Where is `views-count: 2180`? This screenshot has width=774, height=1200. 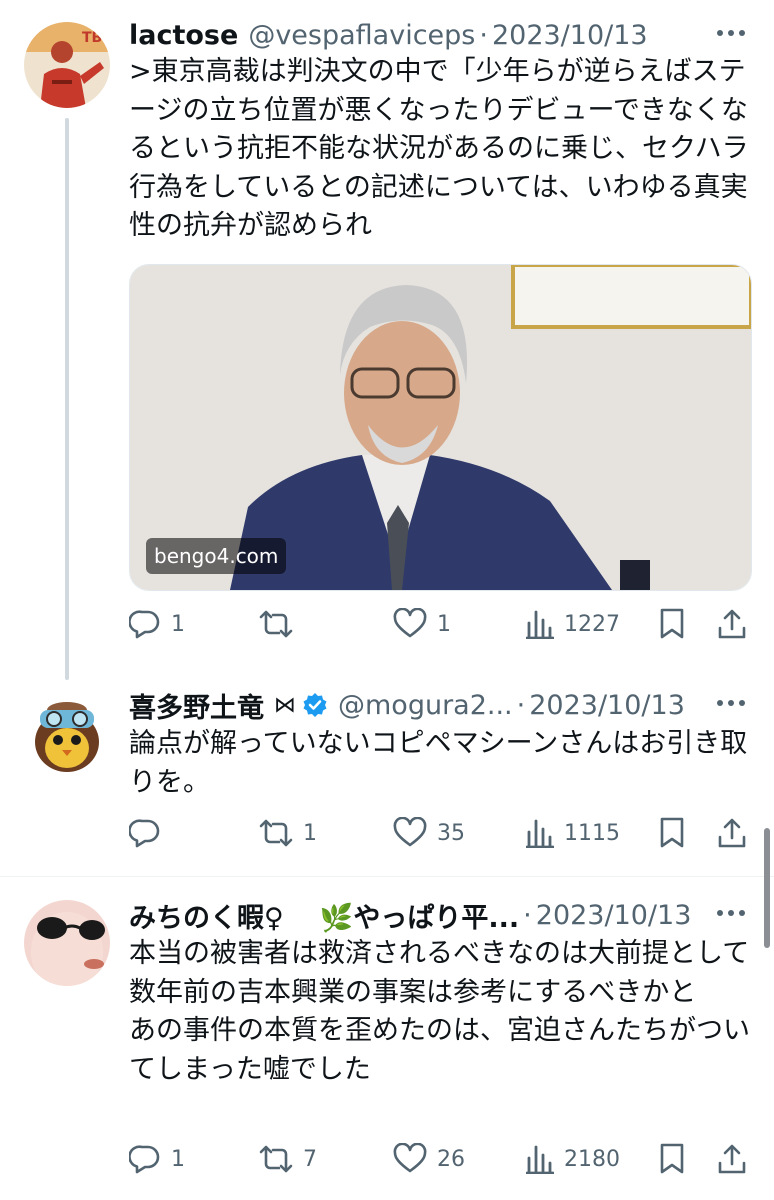 views-count: 2180 is located at coordinates (592, 1159).